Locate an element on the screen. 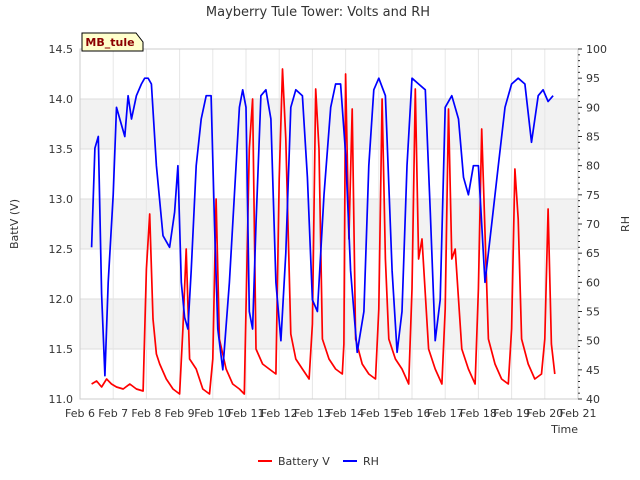  x-tick-label: Feb 12 is located at coordinates (279, 413).